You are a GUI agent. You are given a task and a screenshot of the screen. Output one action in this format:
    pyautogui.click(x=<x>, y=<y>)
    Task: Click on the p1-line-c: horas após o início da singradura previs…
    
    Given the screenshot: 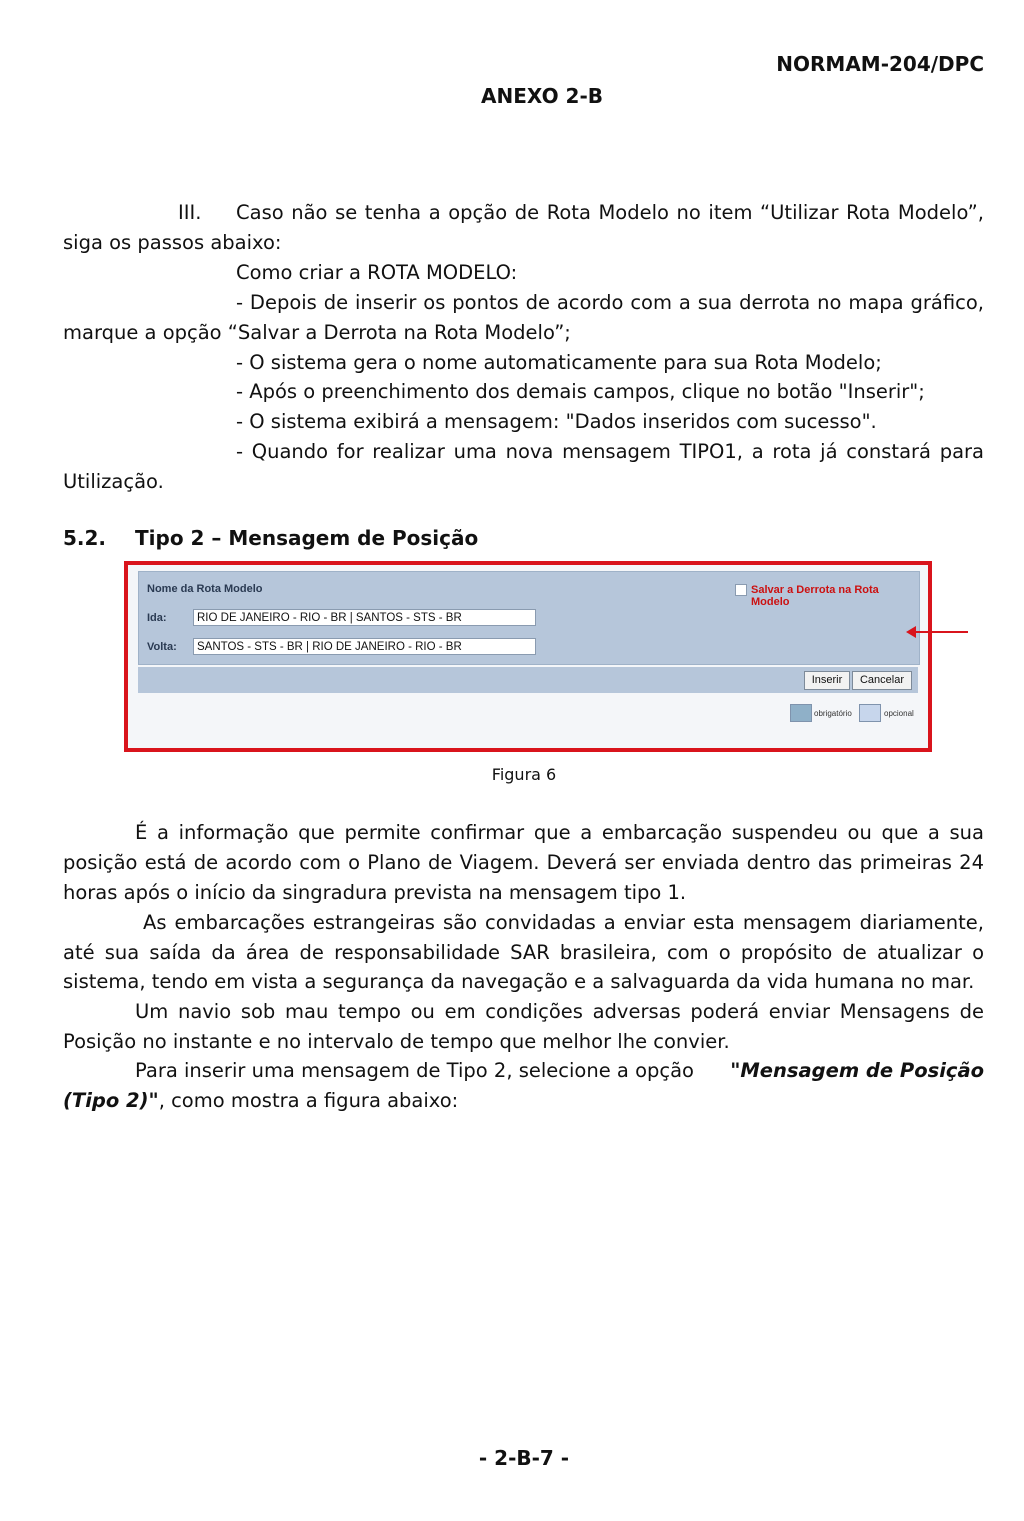 What is the action you would take?
    pyautogui.click(x=375, y=892)
    